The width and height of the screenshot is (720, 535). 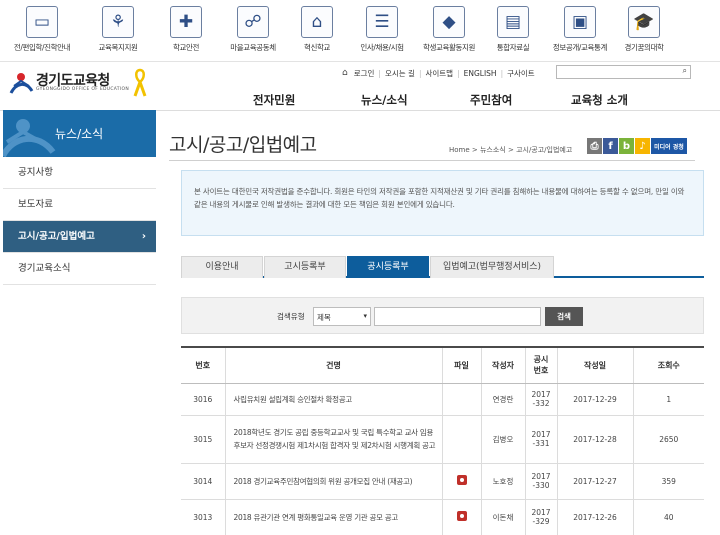 I want to click on facebook-icon: f, so click(x=610, y=146).